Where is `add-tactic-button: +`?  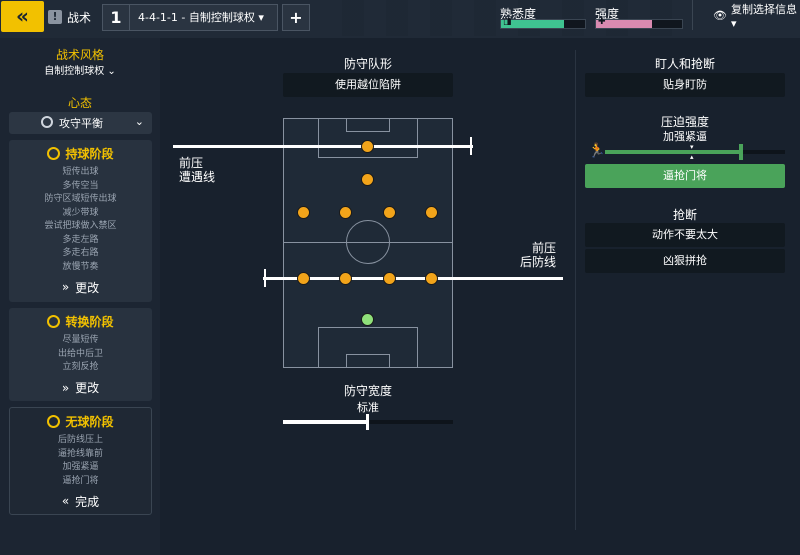 add-tactic-button: + is located at coordinates (296, 17).